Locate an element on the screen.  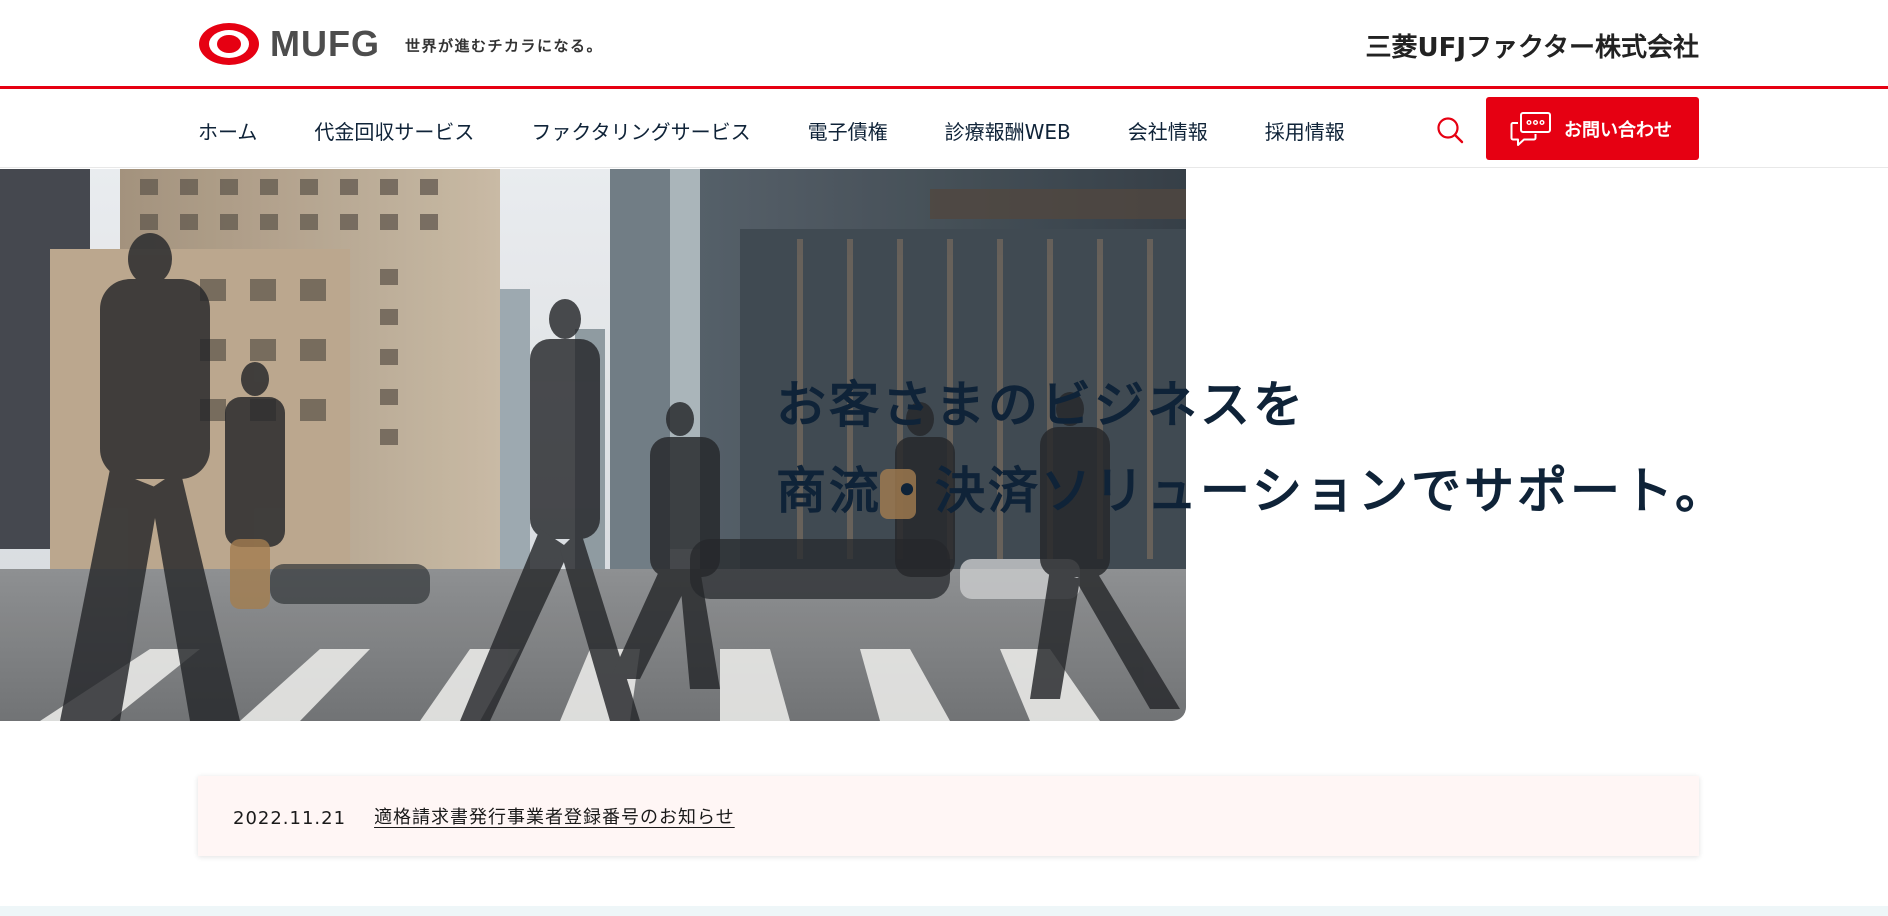
site-header: MUFG 世界が進むチカラになる。 三菱UFJファクター株式会社 is located at coordinates (944, 44).